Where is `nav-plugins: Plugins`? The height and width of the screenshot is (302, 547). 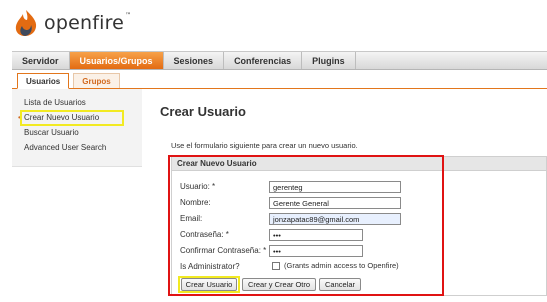
nav-plugins: Plugins is located at coordinates (329, 60).